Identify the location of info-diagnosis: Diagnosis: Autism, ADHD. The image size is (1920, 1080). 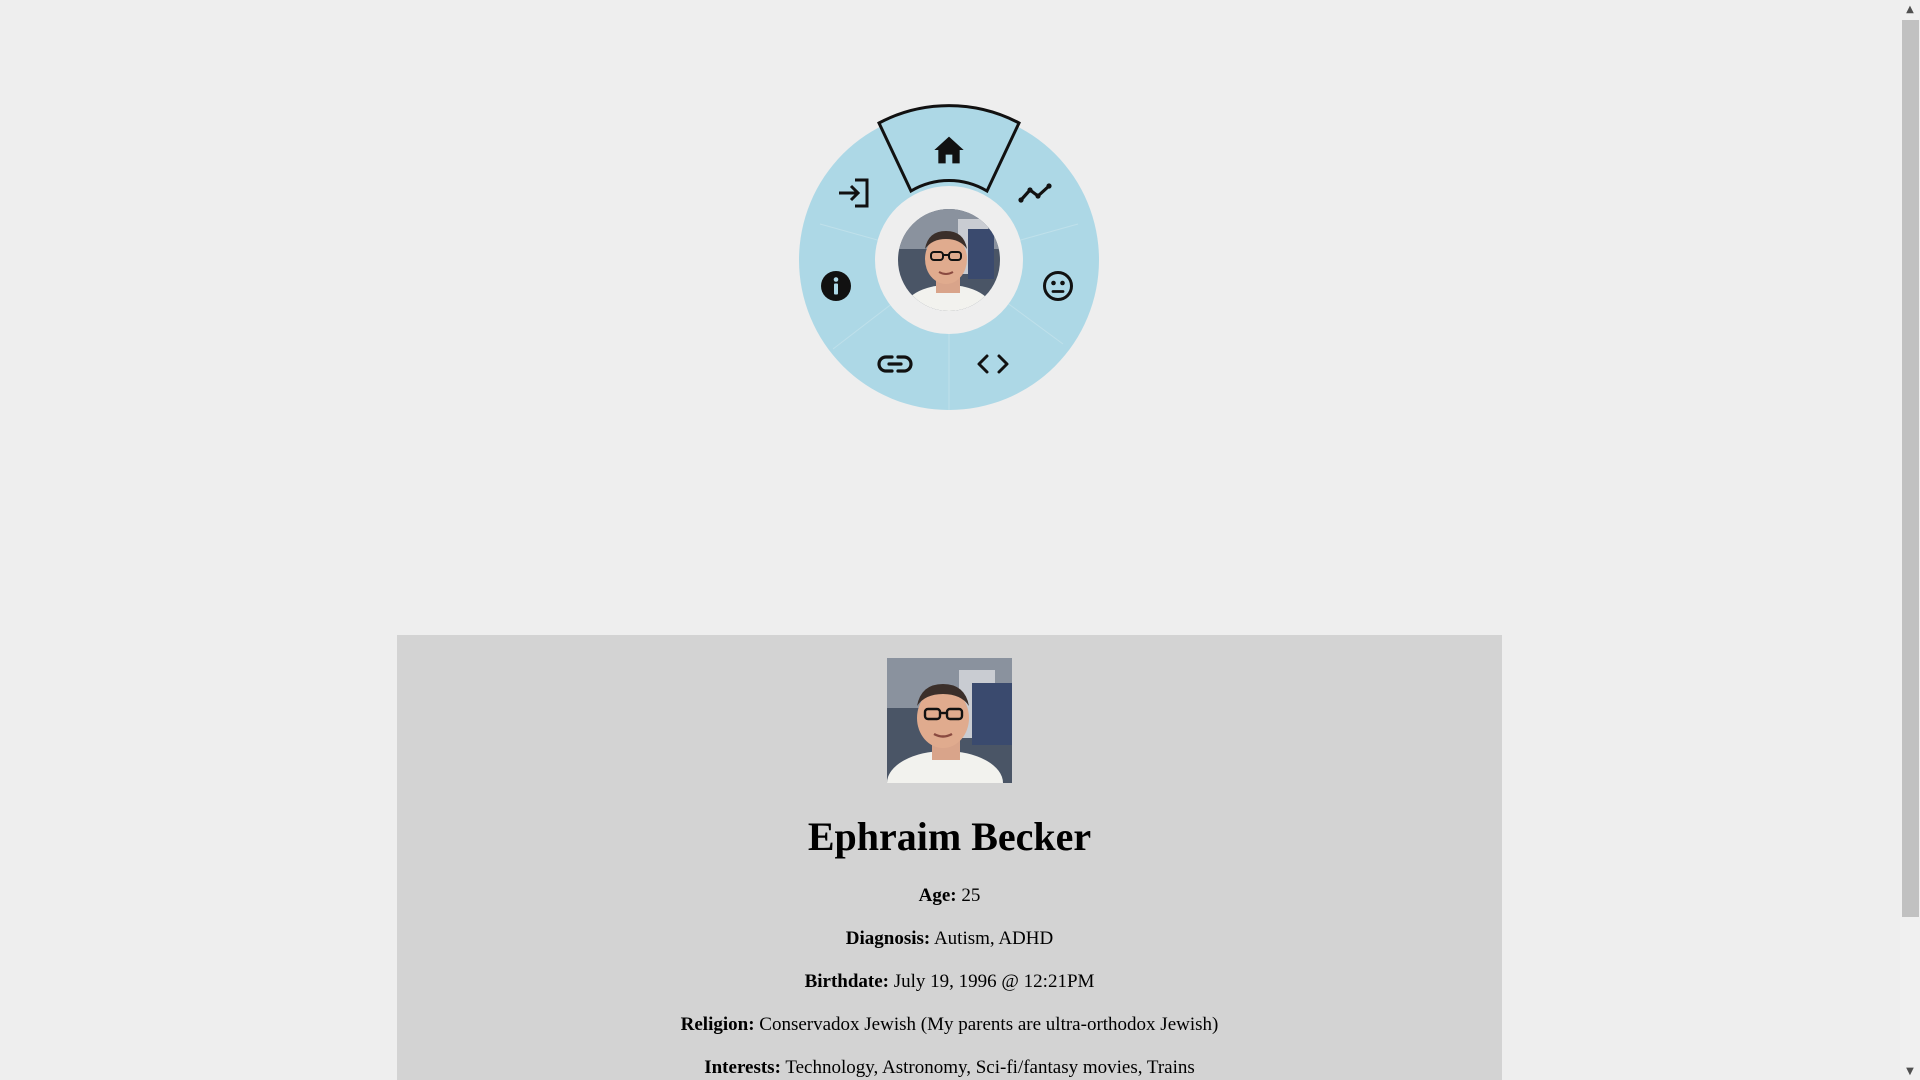
(949, 939).